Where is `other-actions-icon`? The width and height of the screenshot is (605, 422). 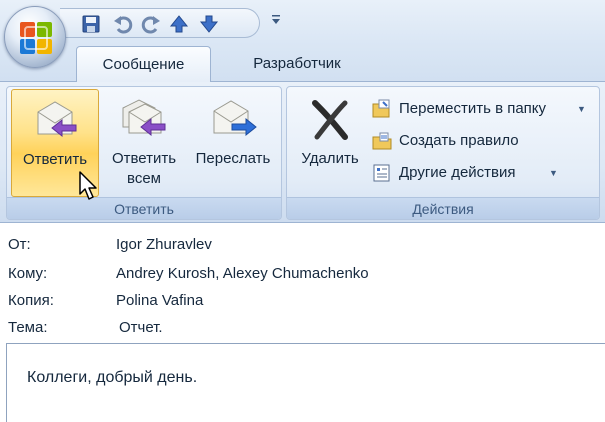
other-actions-icon is located at coordinates (381, 173).